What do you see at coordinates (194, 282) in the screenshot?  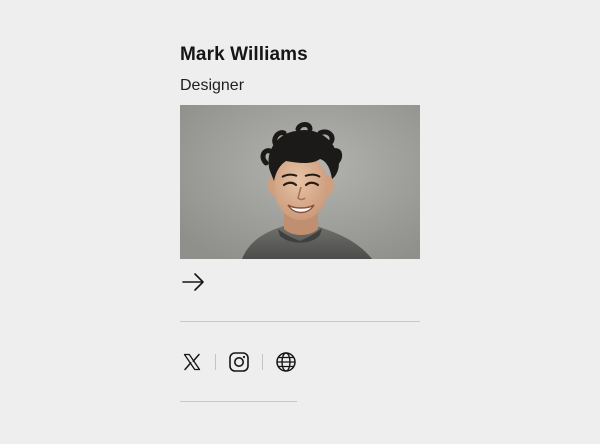 I see `arrow-right-icon` at bounding box center [194, 282].